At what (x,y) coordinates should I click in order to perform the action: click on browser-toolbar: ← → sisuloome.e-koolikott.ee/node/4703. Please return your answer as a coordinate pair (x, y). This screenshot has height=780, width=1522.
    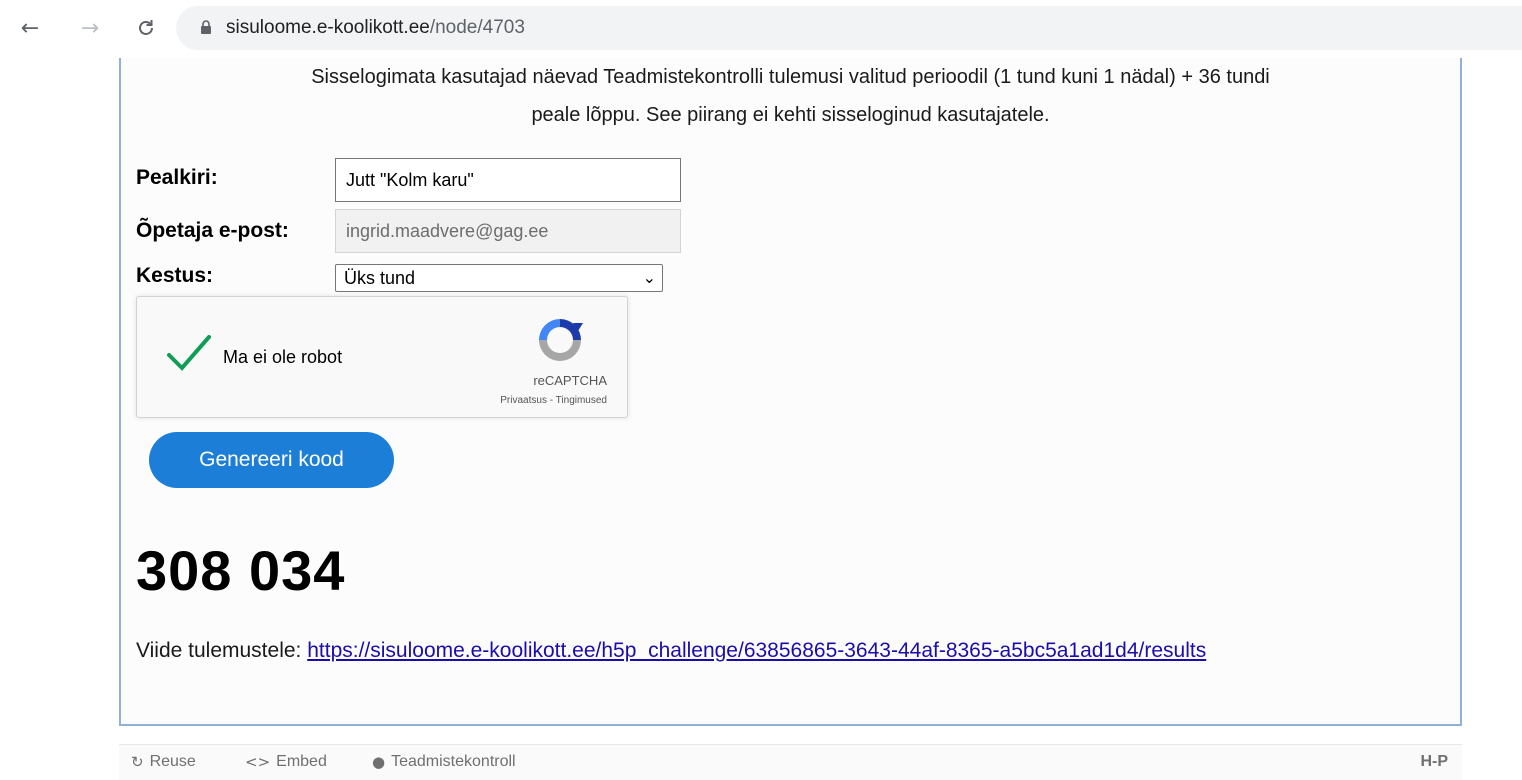
    Looking at the image, I should click on (761, 29).